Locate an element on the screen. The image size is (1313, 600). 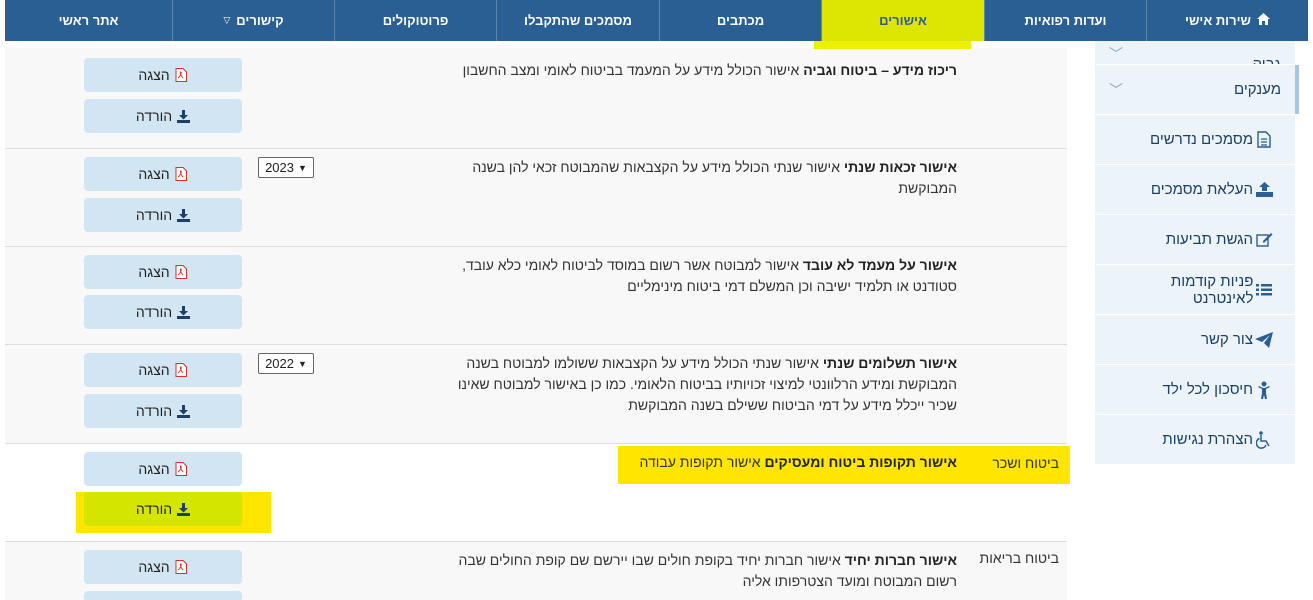
paper-plane-icon is located at coordinates (1264, 339).